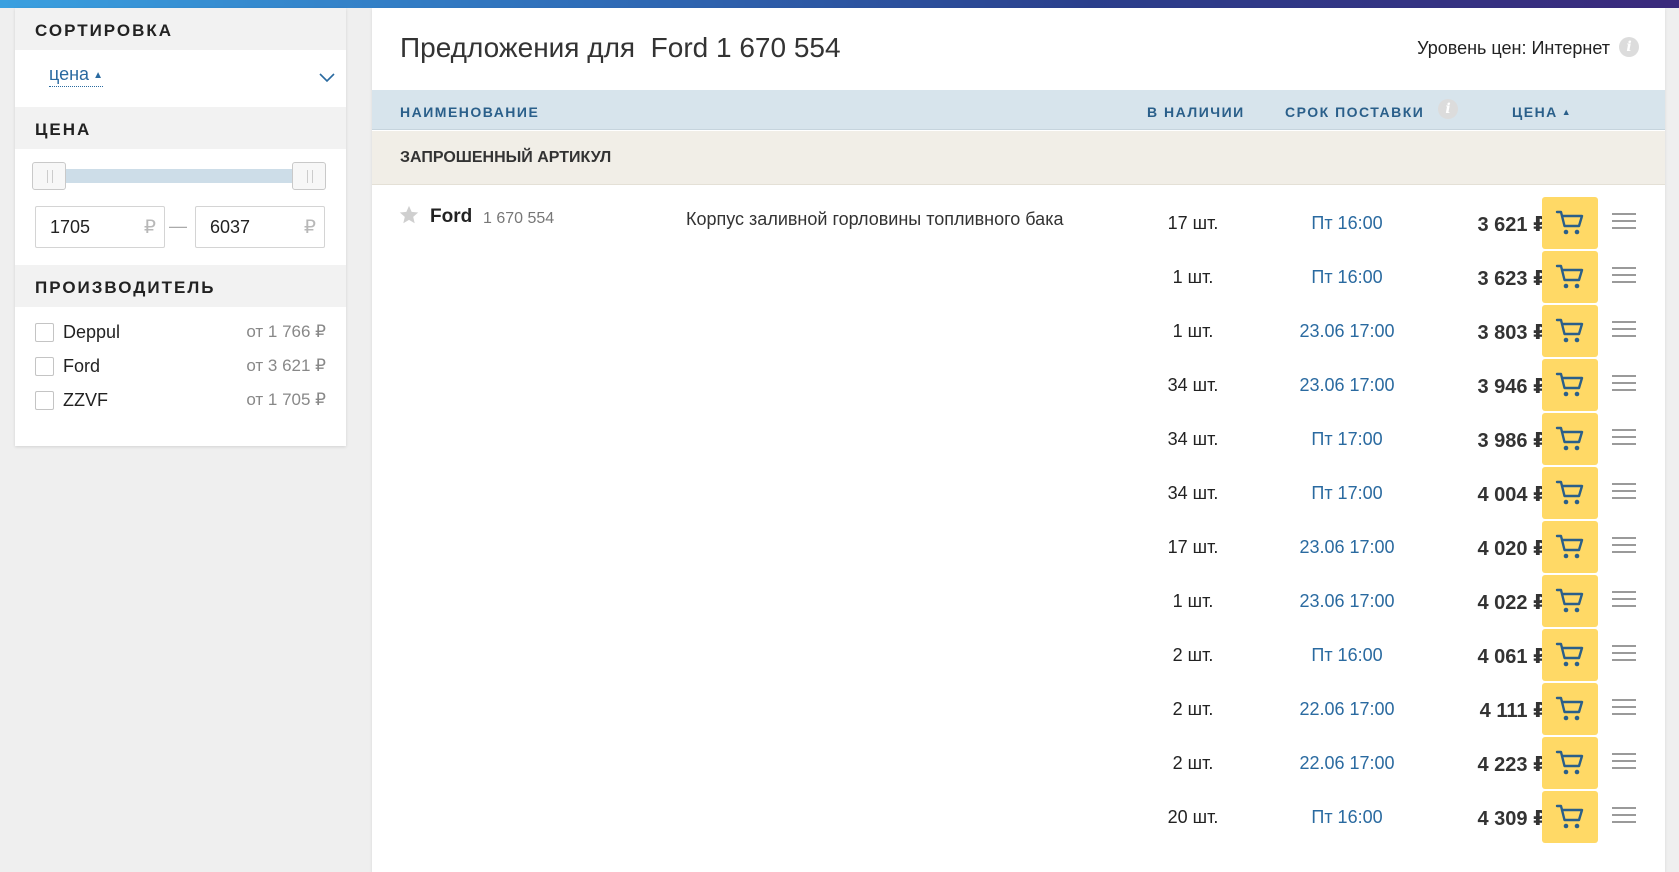  Describe the element at coordinates (1513, 711) in the screenshot. I see `offer-price: 4 111 ₽` at that location.